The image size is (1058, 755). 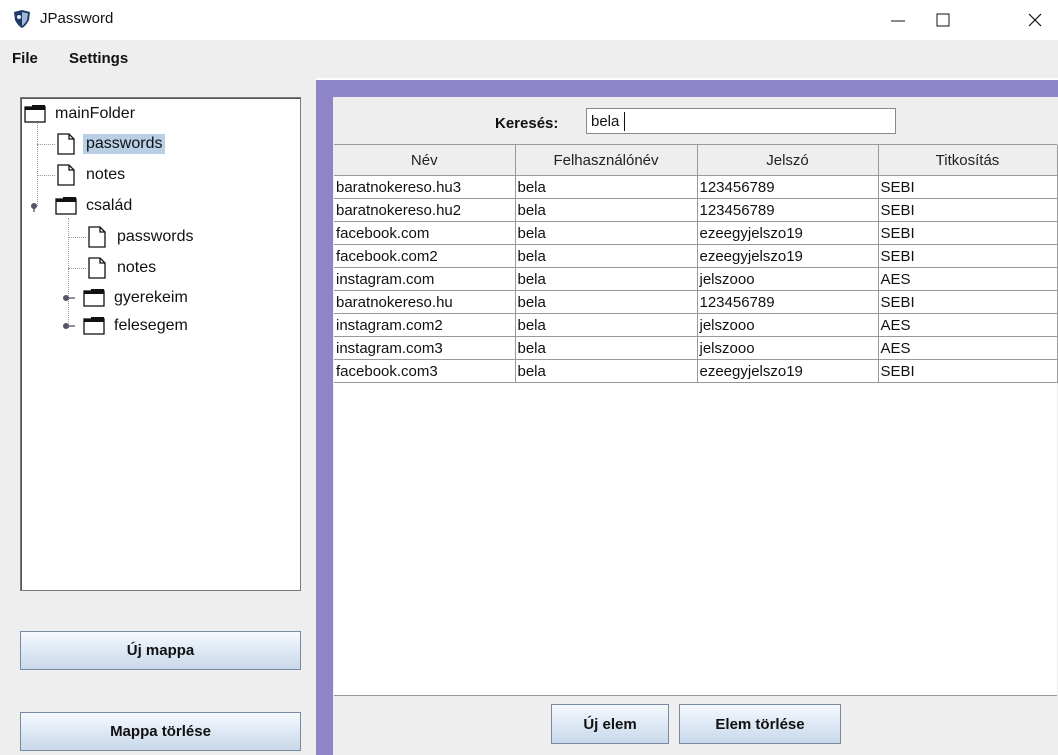 What do you see at coordinates (95, 113) in the screenshot?
I see `tree-node-label: mainFolder` at bounding box center [95, 113].